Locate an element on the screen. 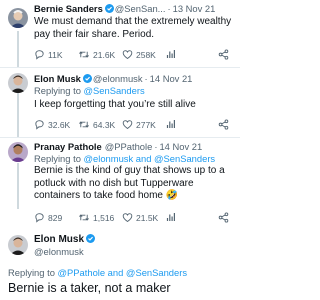  tweet-date: 13 Nov 21 is located at coordinates (194, 8).